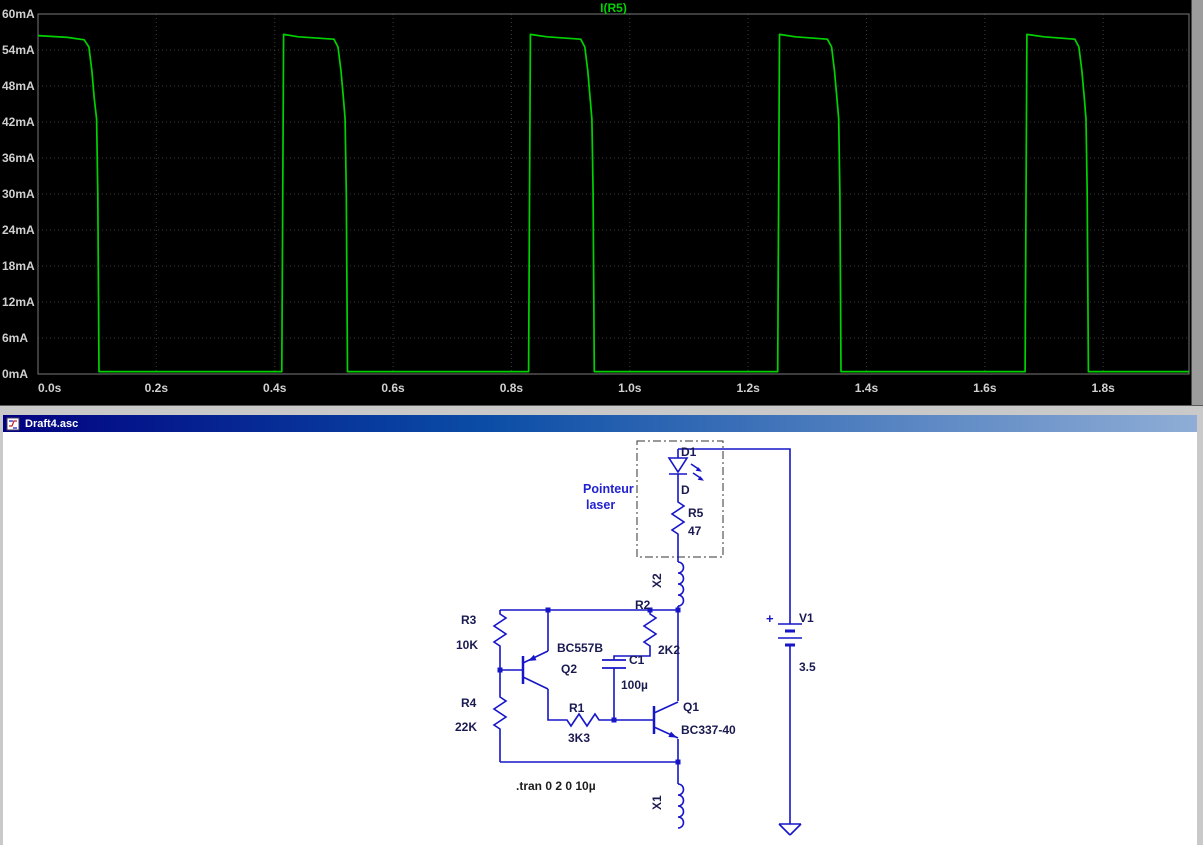 Image resolution: width=1203 pixels, height=845 pixels. I want to click on label-R3-name: R3, so click(469, 620).